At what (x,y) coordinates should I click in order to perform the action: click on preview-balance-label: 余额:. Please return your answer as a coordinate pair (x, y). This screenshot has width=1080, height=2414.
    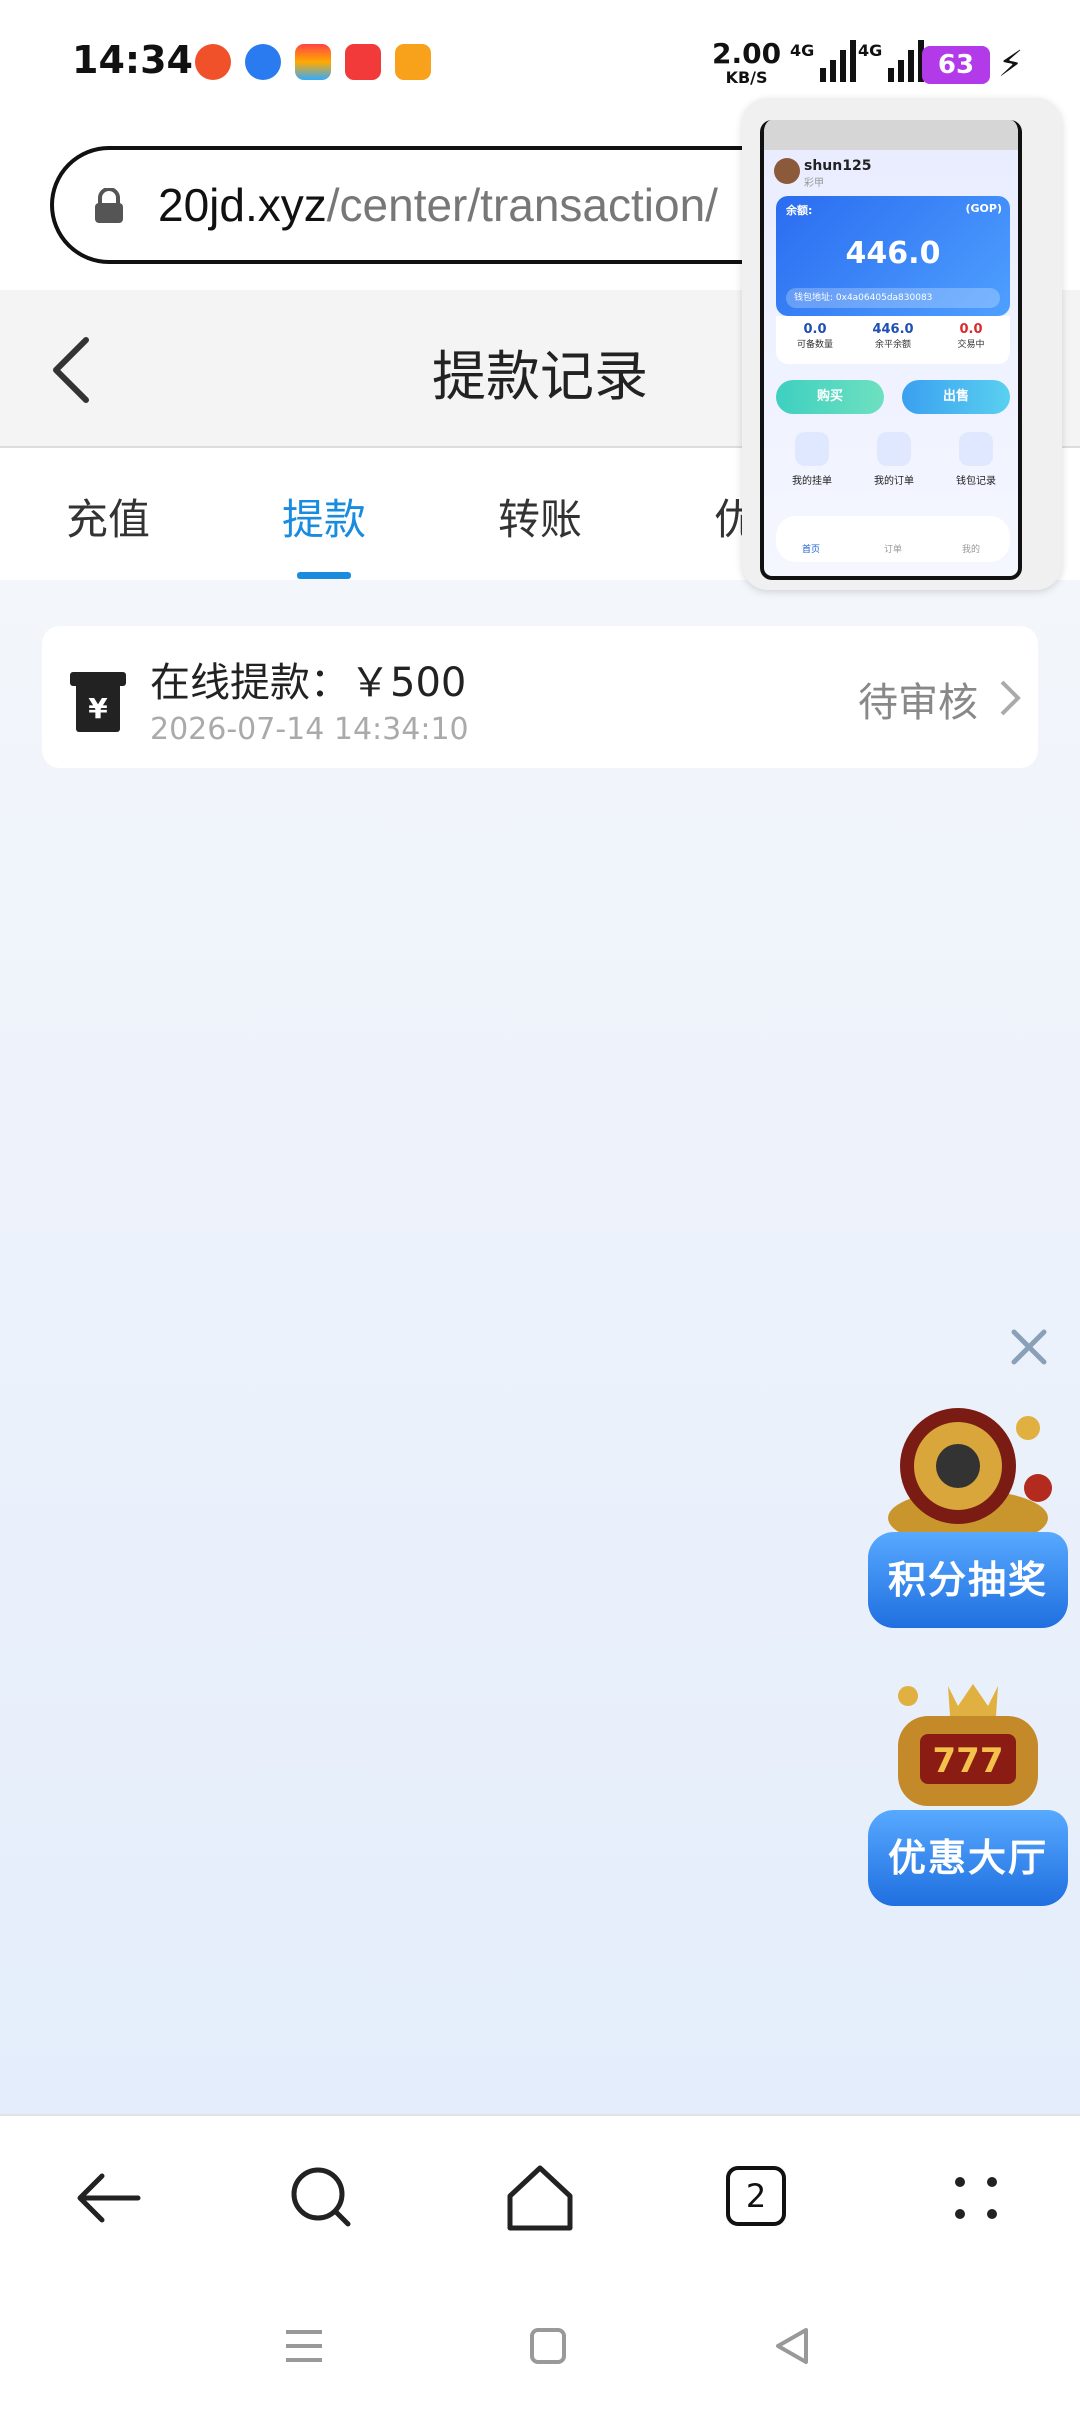
    Looking at the image, I should click on (799, 210).